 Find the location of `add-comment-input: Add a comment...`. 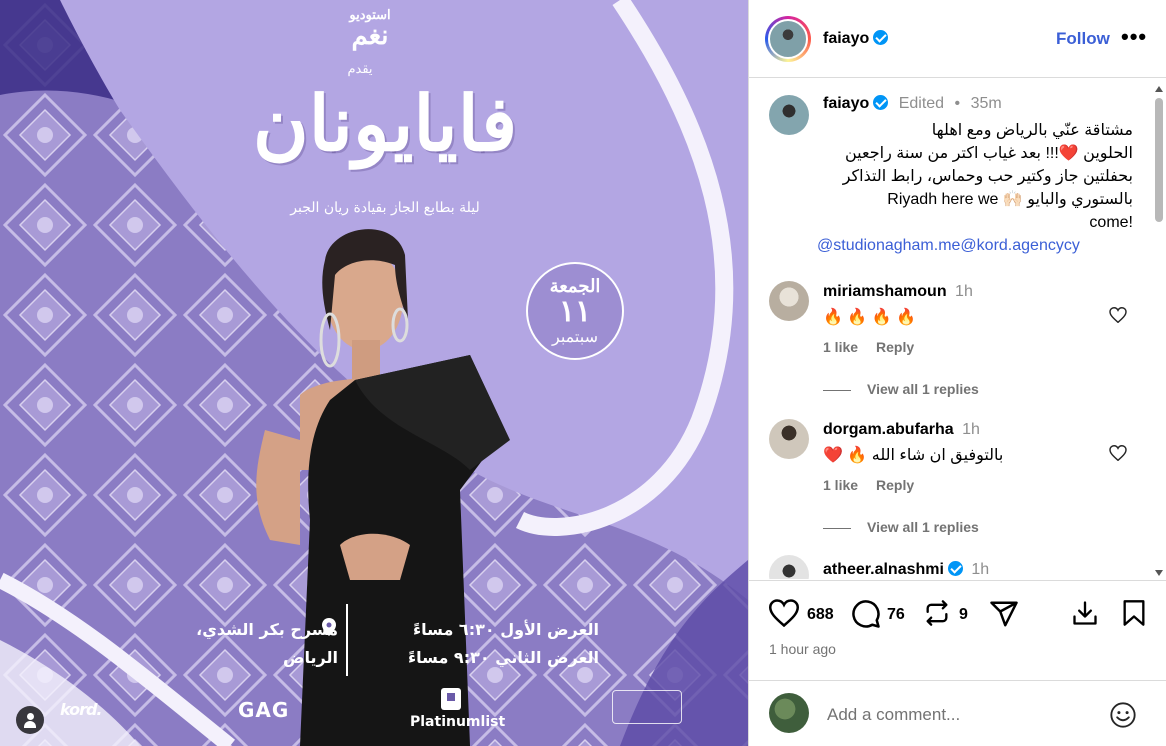

add-comment-input: Add a comment... is located at coordinates (893, 715).